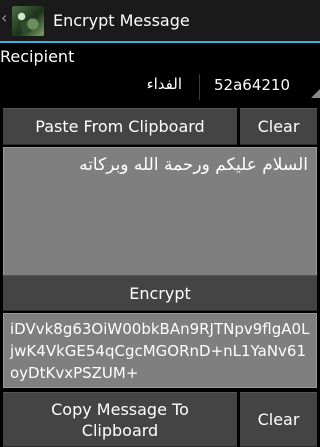 The height and width of the screenshot is (447, 320). I want to click on page-title: Encrypt Message, so click(121, 20).